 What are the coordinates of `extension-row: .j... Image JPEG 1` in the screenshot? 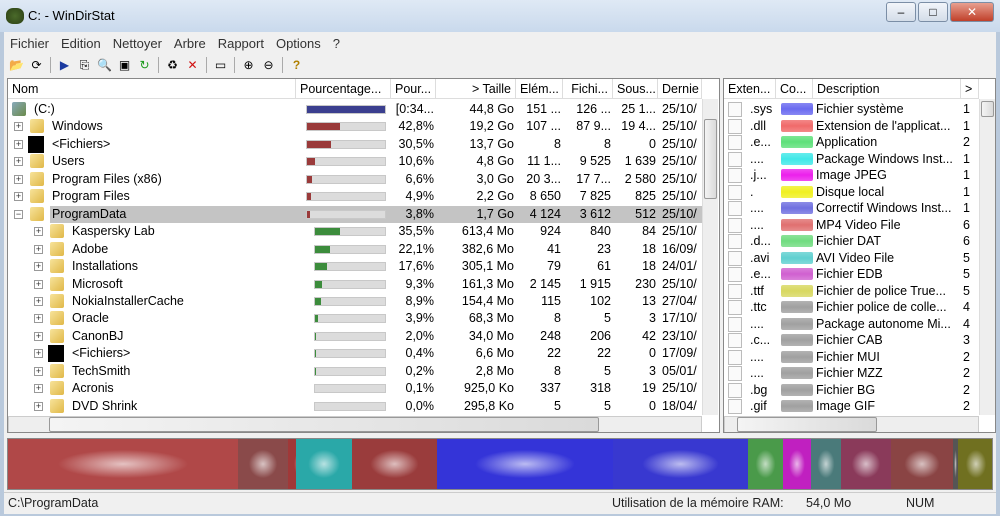 It's located at (851, 175).